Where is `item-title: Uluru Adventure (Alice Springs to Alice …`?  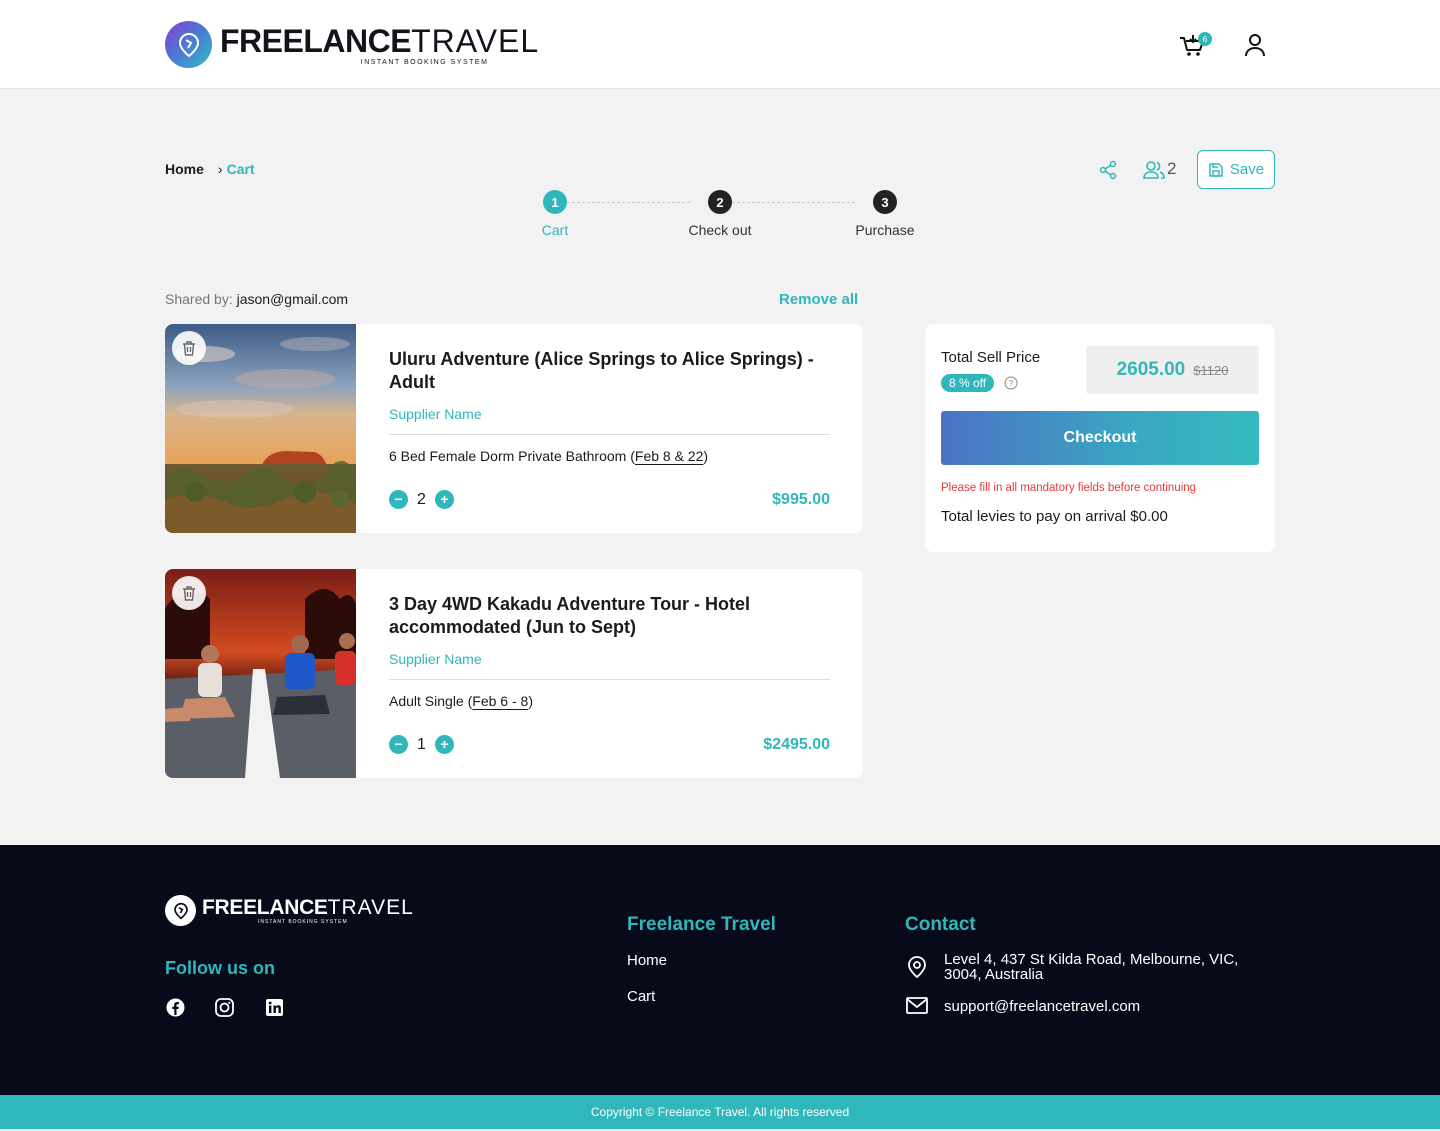 item-title: Uluru Adventure (Alice Springs to Alice … is located at coordinates (601, 370).